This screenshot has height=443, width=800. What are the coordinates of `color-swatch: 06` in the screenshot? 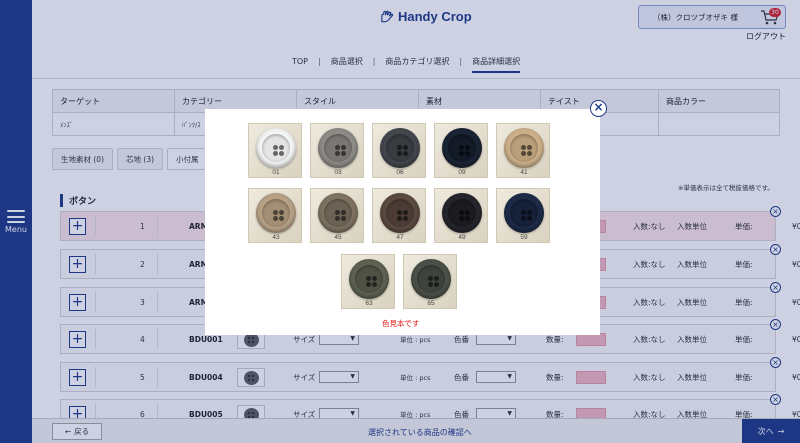 It's located at (399, 150).